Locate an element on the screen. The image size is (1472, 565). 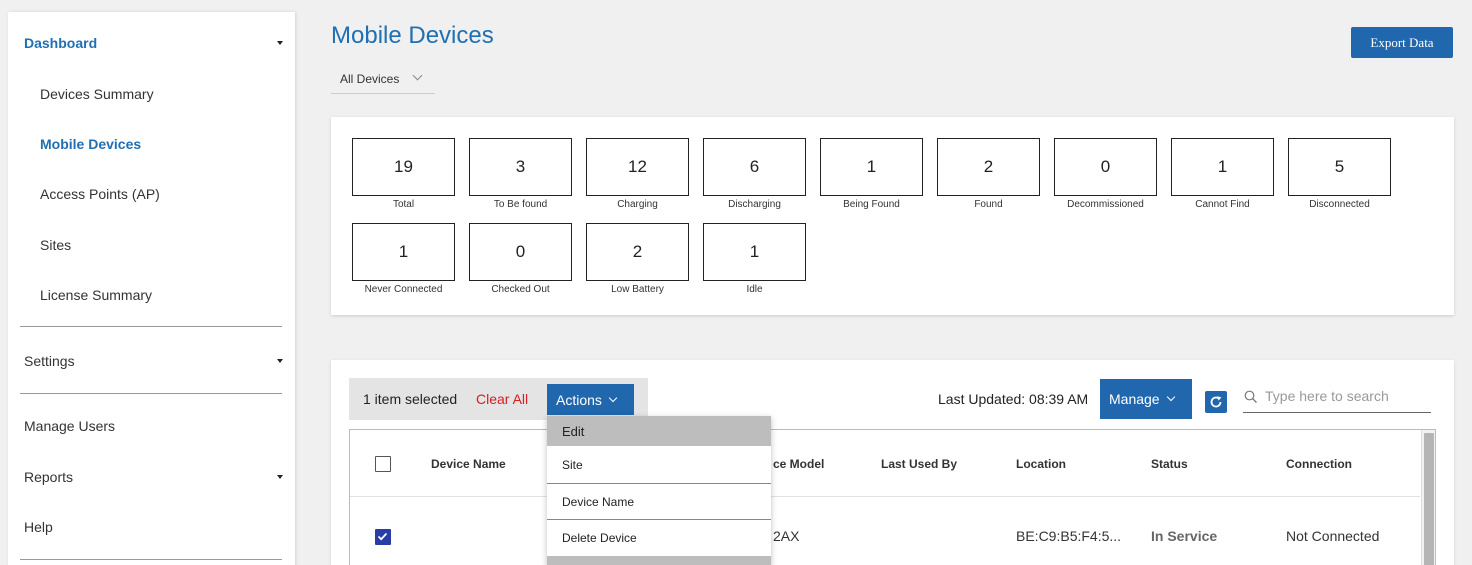
sidebar-item-reports: Reports is located at coordinates (48, 477).